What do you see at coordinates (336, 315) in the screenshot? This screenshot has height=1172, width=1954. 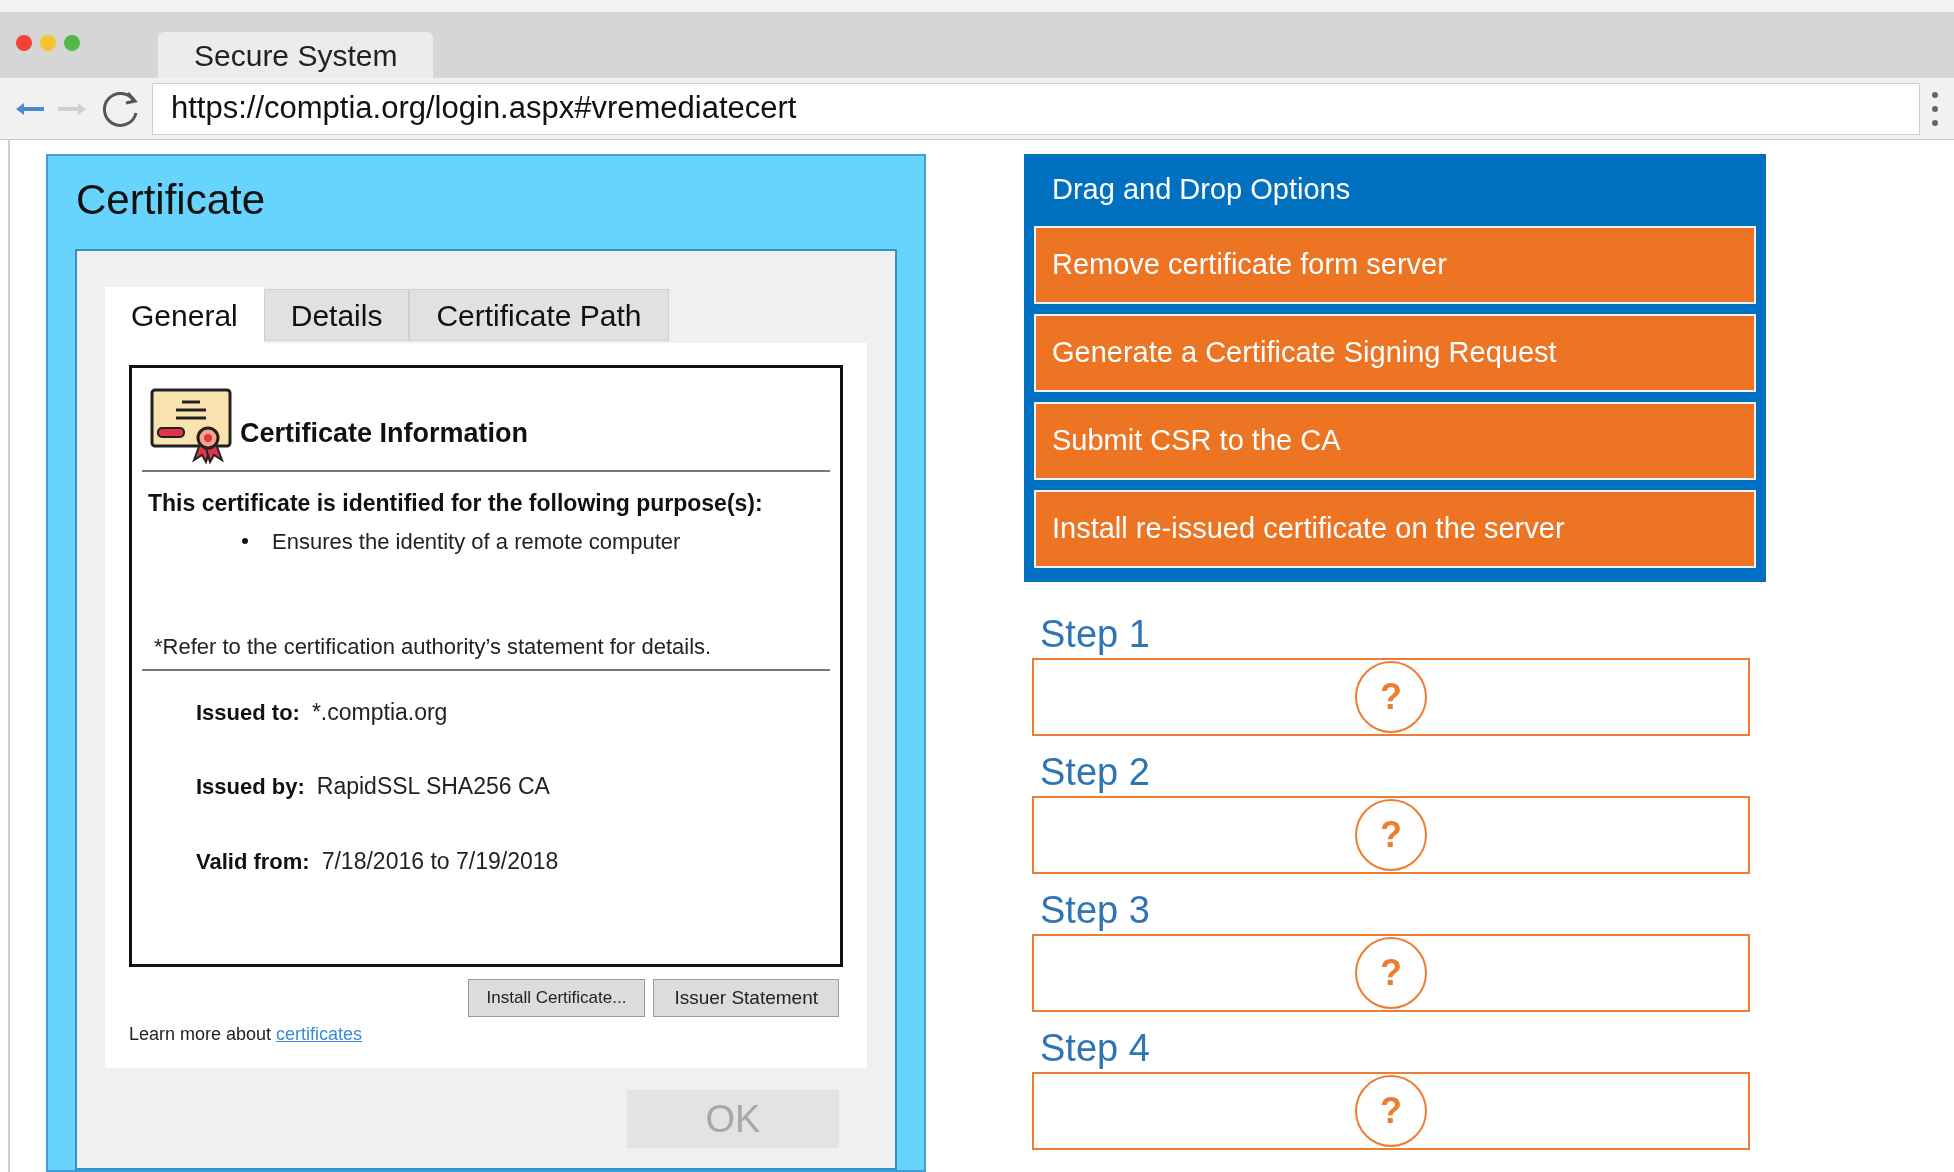 I see `dialog-tab: Details` at bounding box center [336, 315].